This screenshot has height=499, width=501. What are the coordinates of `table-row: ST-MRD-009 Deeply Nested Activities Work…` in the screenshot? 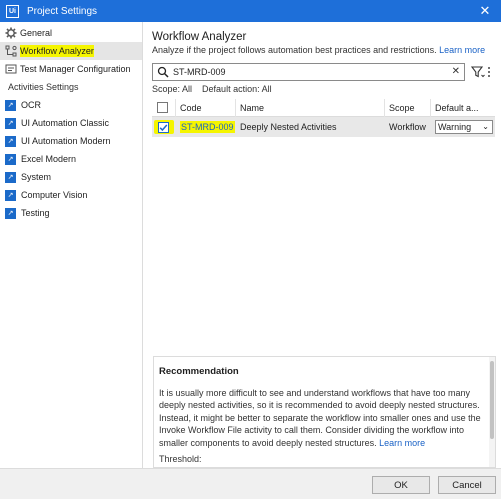 It's located at (323, 127).